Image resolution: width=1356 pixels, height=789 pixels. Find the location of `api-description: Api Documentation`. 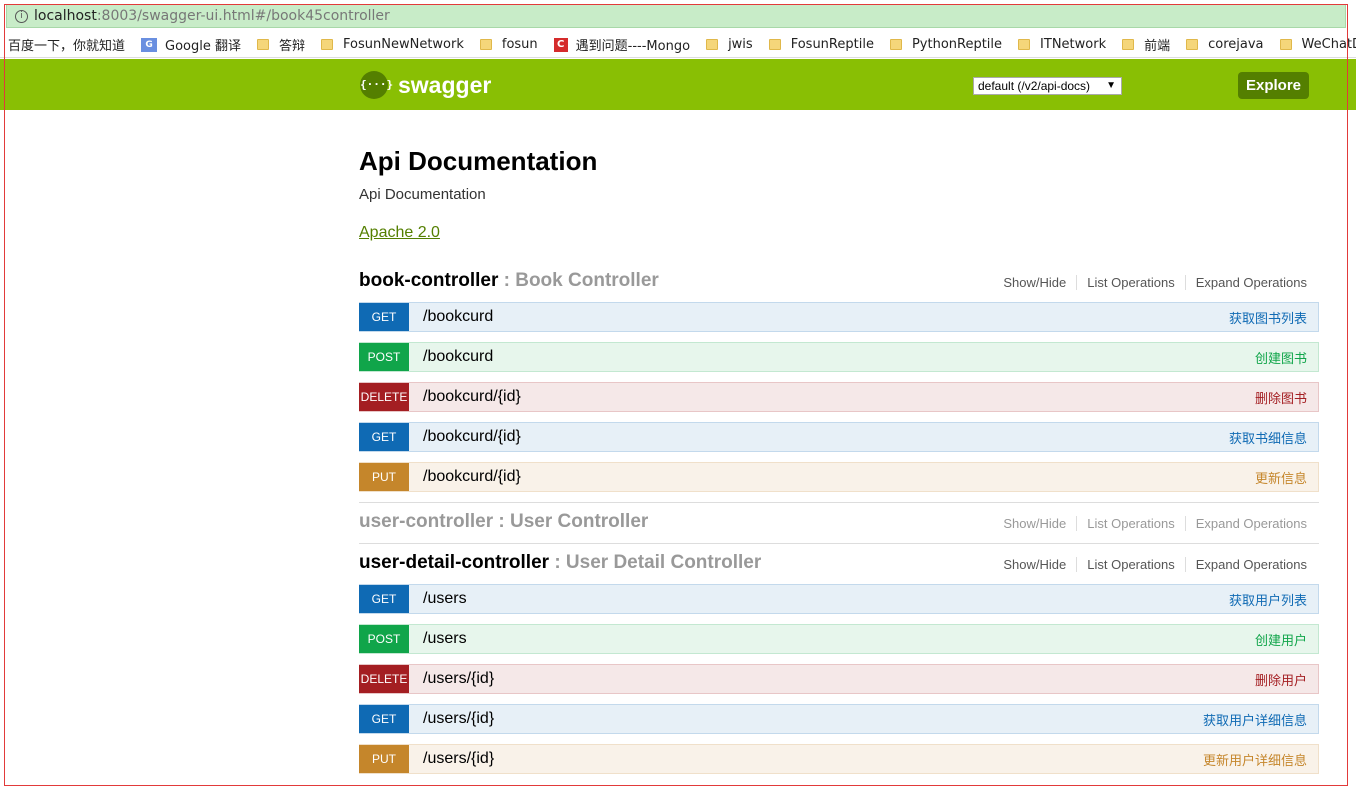

api-description: Api Documentation is located at coordinates (422, 194).